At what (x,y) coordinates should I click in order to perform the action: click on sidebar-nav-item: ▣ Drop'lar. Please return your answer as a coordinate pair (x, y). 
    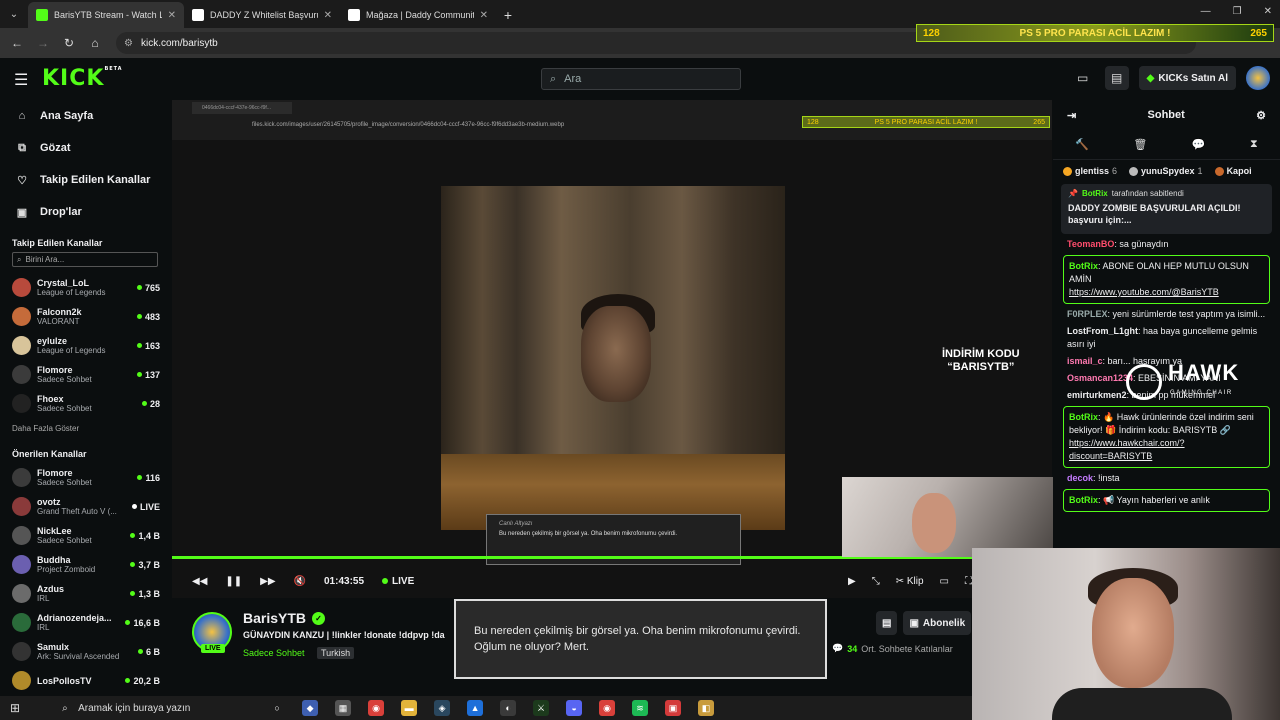
    Looking at the image, I should click on (85, 212).